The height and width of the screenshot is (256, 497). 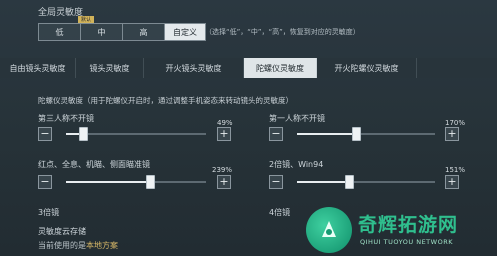 I want to click on watermark-logo-icon, so click(x=329, y=230).